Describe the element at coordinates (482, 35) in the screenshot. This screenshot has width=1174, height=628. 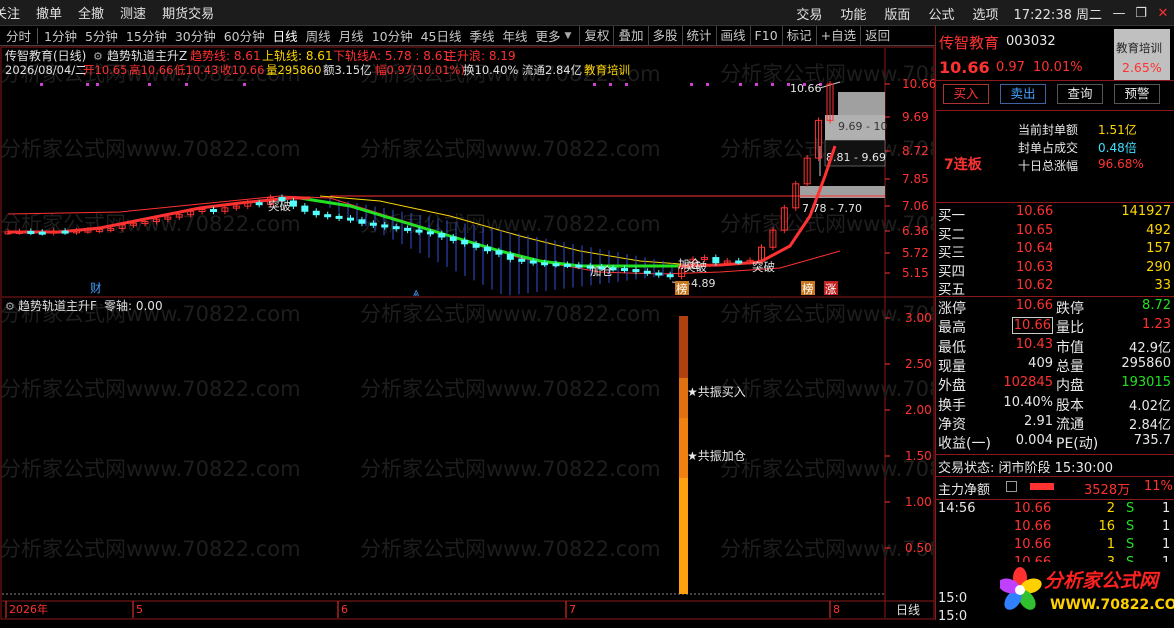
I see `tf-quarter: 季线` at that location.